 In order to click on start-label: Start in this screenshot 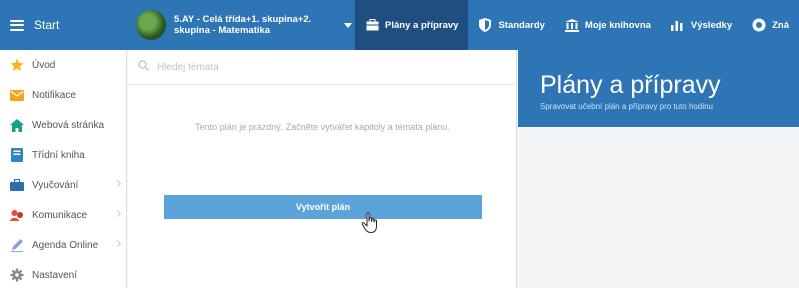, I will do `click(47, 25)`.